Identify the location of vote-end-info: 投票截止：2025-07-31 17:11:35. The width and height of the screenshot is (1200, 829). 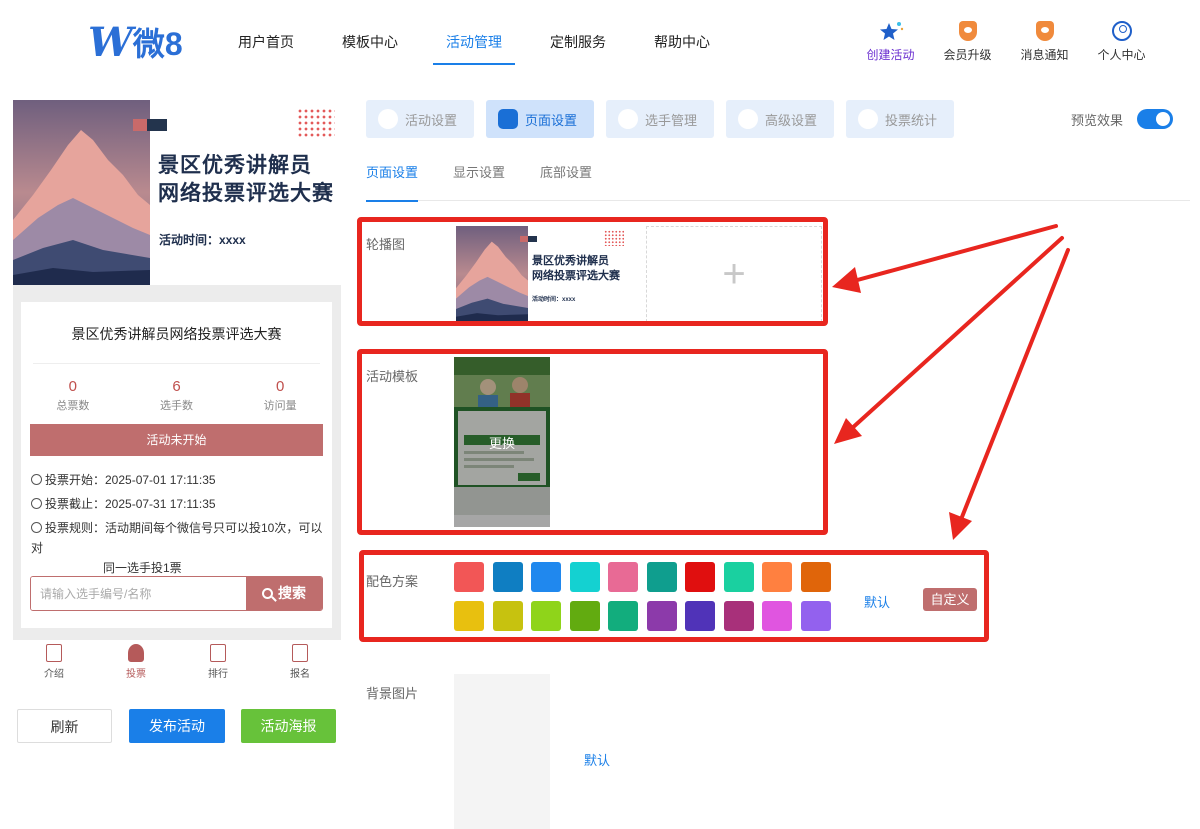
(123, 504).